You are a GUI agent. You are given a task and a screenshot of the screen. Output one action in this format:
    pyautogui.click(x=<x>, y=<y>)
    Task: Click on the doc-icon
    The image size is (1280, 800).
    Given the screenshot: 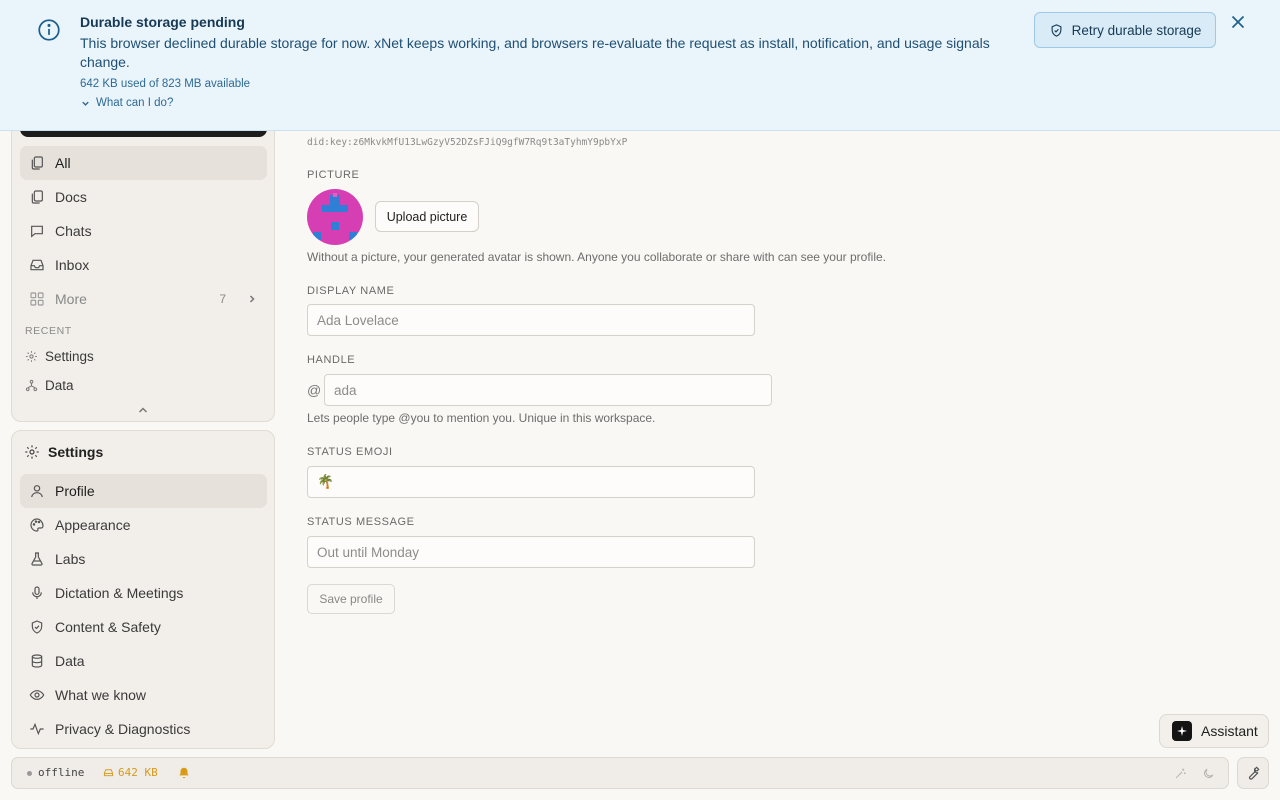 What is the action you would take?
    pyautogui.click(x=37, y=197)
    